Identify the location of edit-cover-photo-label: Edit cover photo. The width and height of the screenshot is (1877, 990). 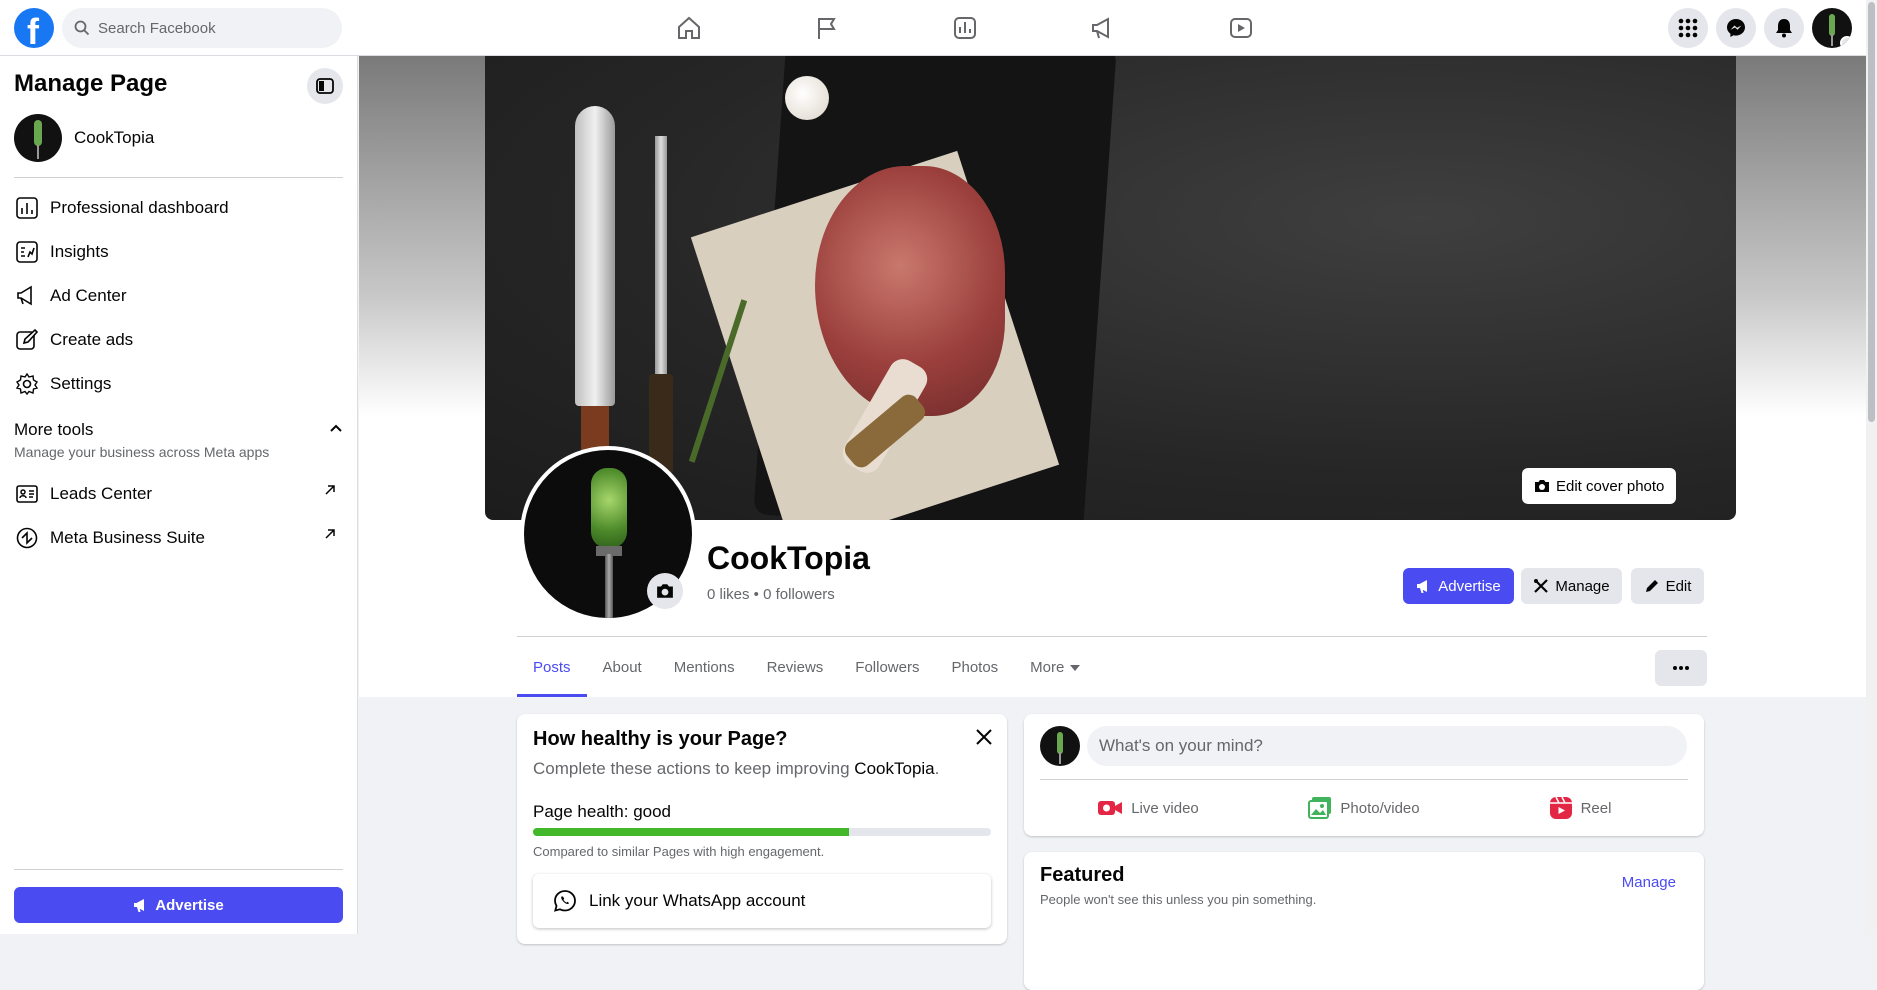
(1610, 486).